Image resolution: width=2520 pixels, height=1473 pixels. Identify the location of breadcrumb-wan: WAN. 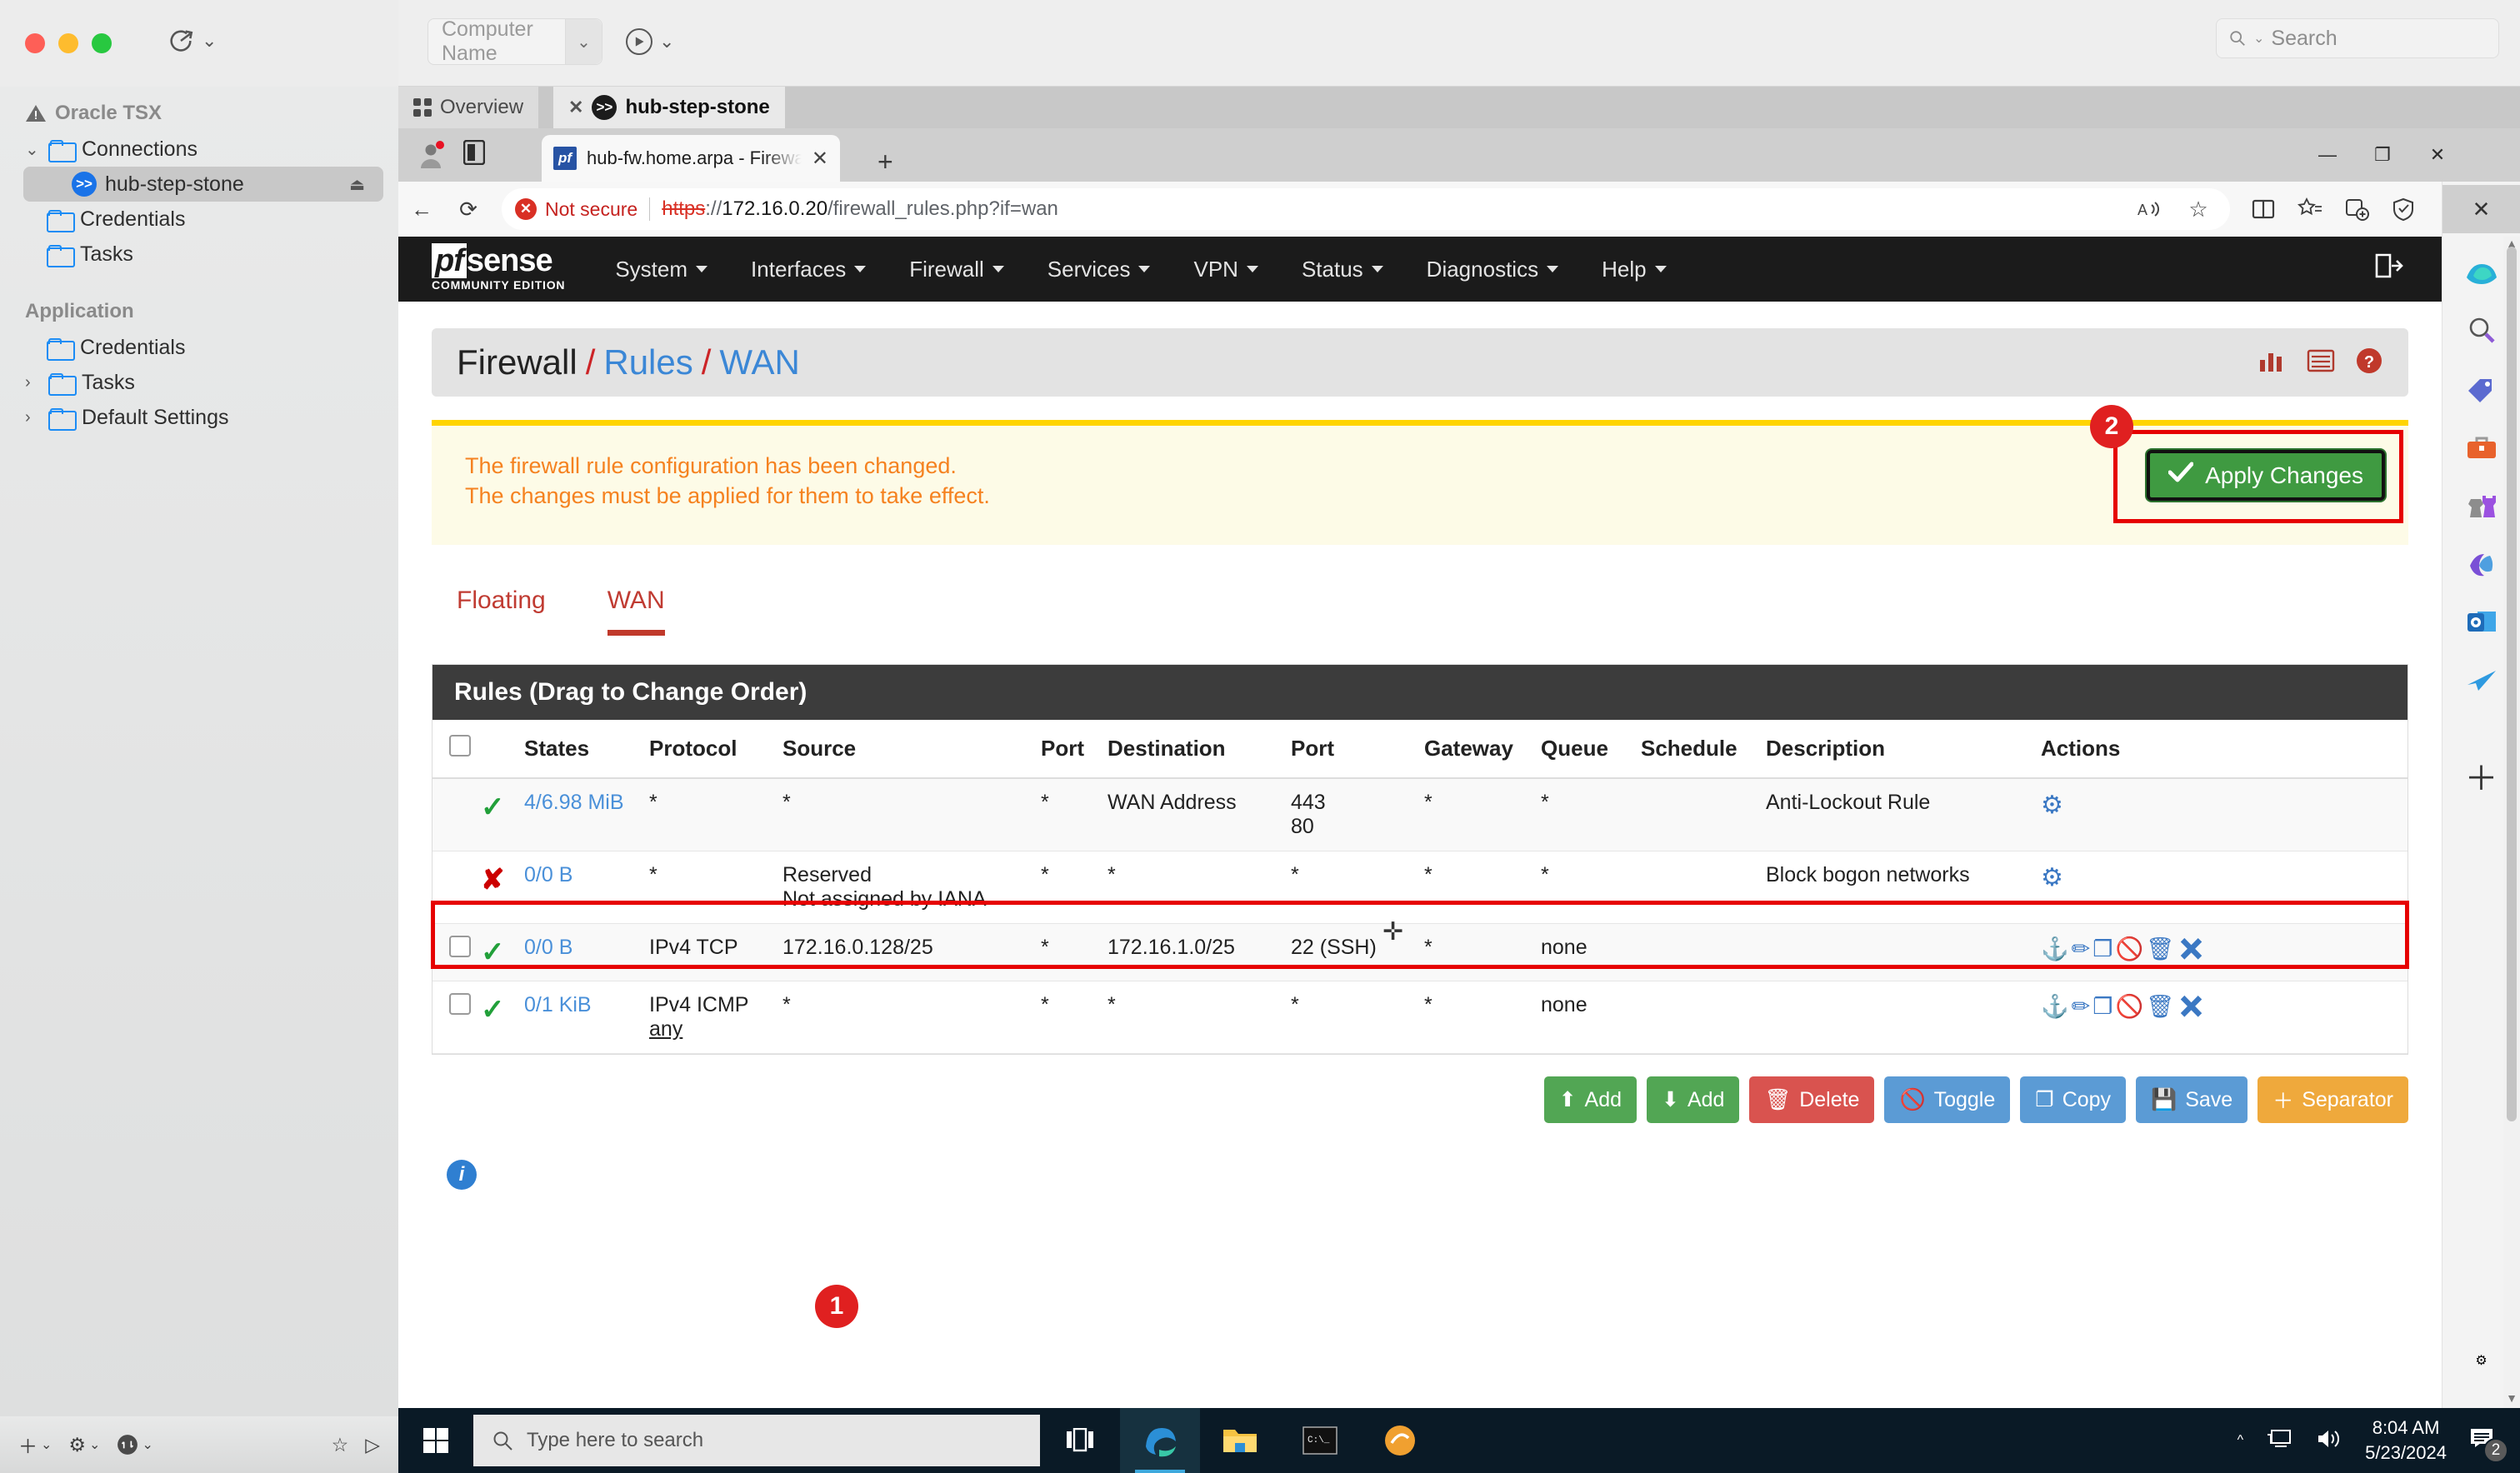
(759, 362).